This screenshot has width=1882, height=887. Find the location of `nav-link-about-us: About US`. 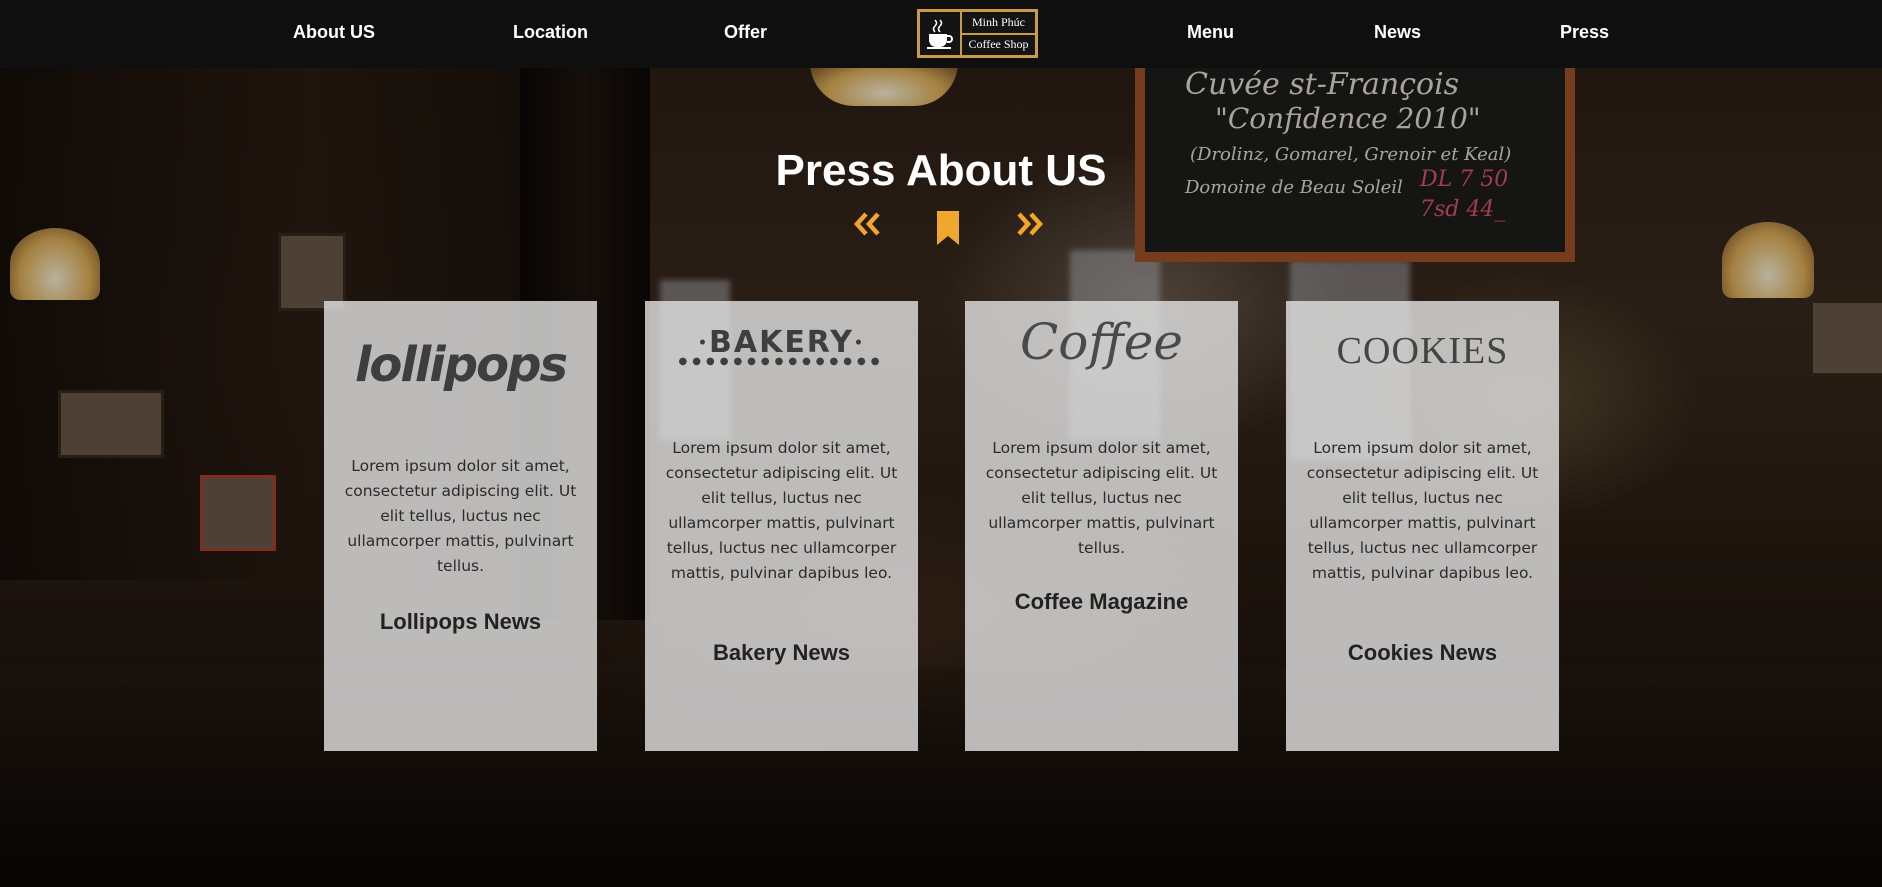

nav-link-about-us: About US is located at coordinates (334, 32).